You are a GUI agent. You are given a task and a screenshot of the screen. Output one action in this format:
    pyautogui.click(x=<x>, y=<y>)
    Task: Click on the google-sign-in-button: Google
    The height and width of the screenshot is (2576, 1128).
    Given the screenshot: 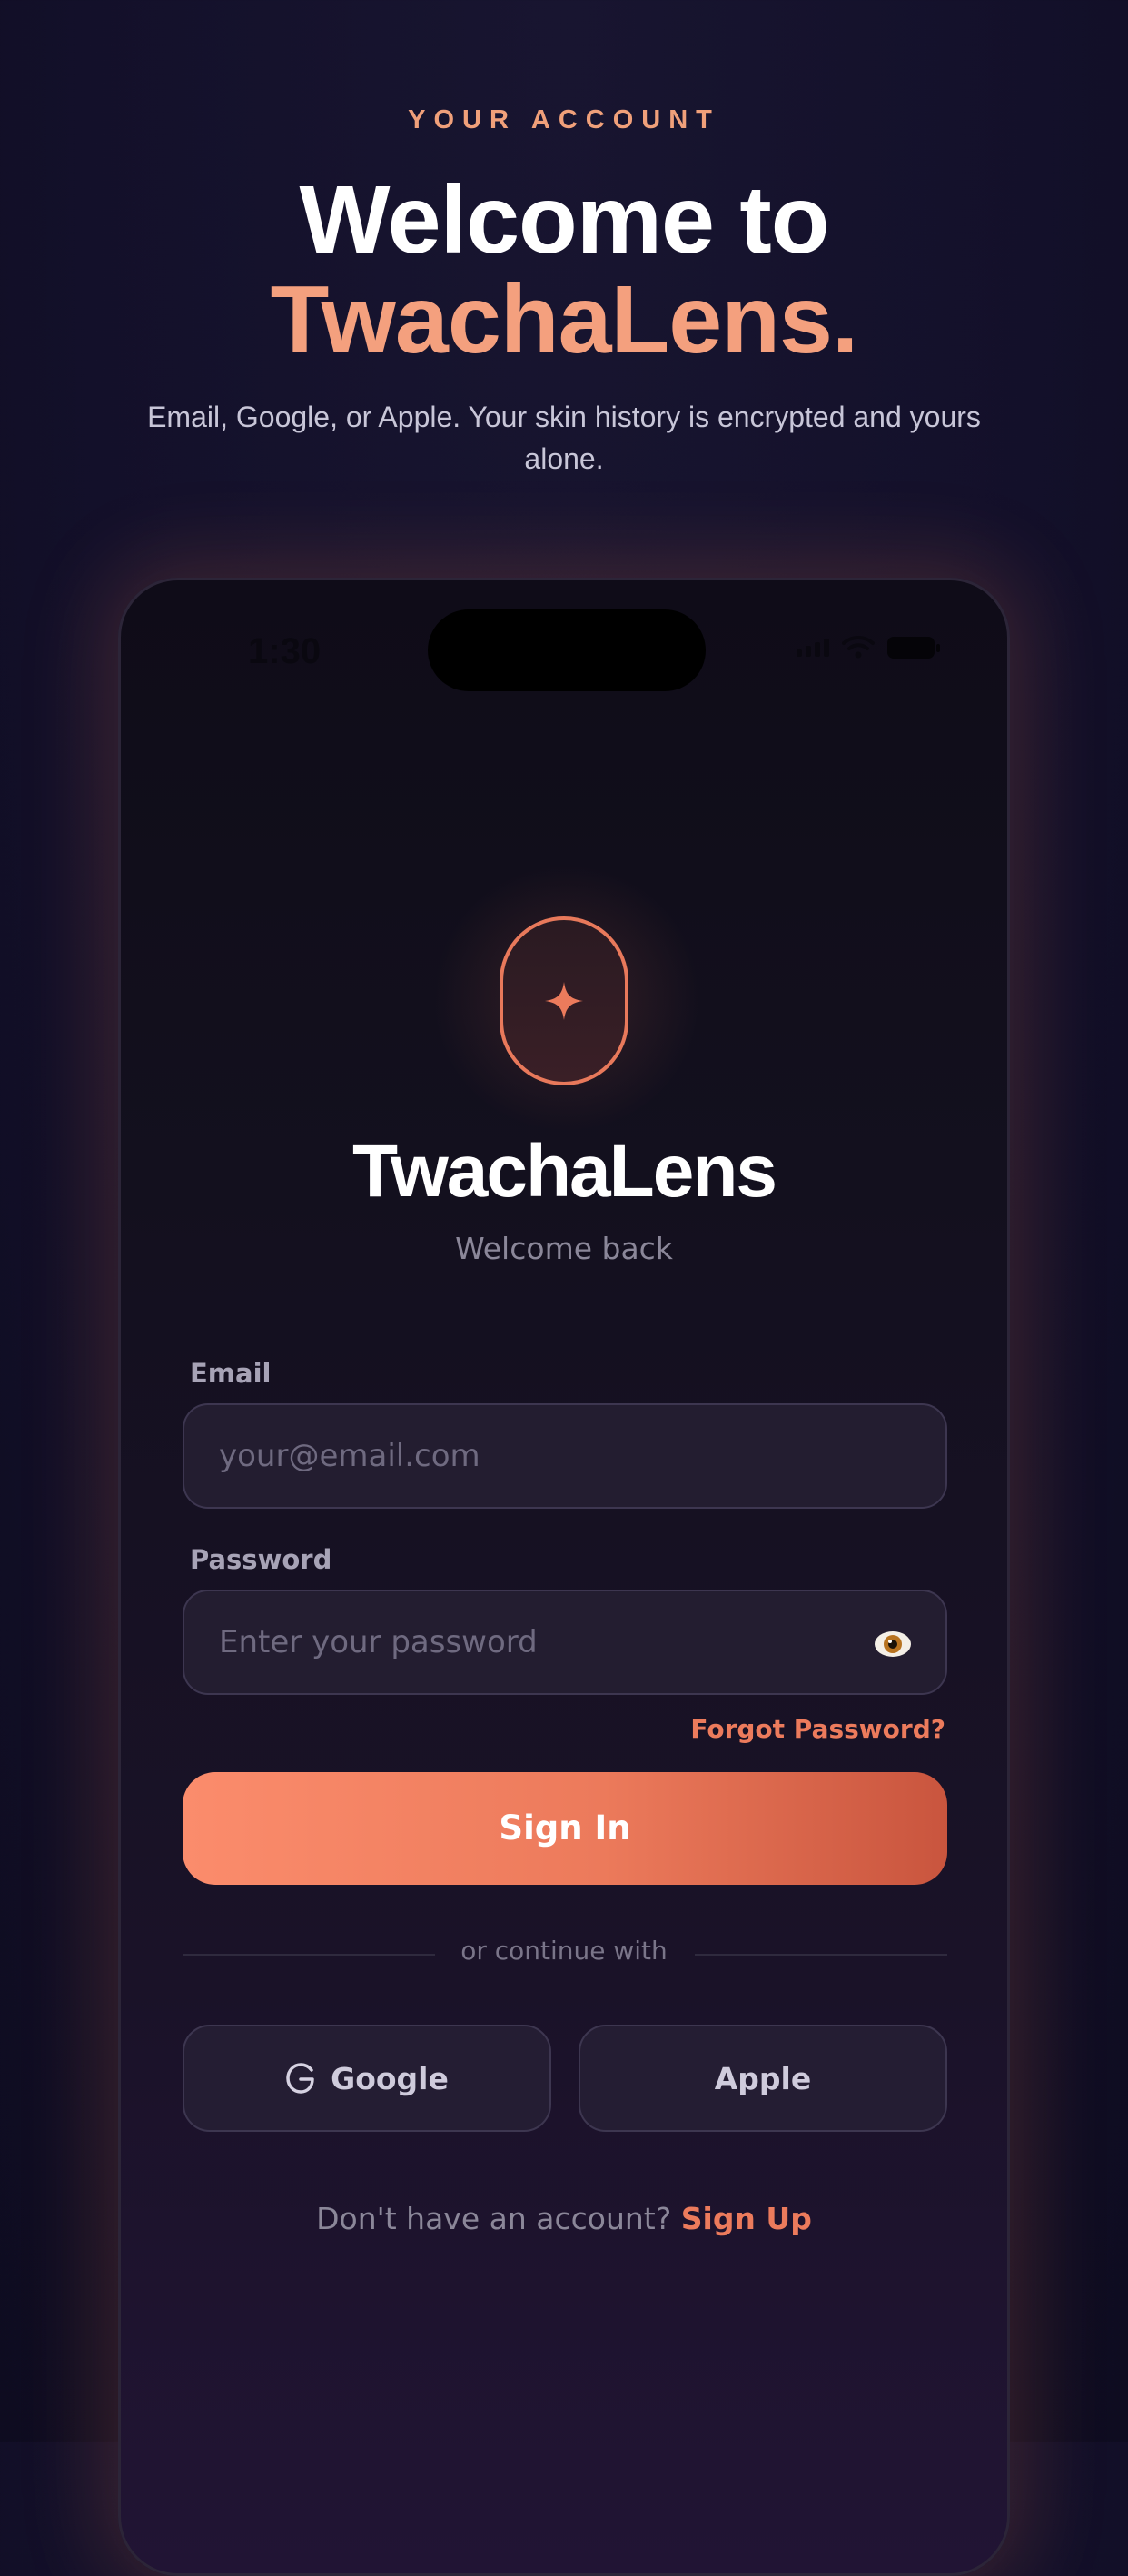 What is the action you would take?
    pyautogui.click(x=367, y=2078)
    